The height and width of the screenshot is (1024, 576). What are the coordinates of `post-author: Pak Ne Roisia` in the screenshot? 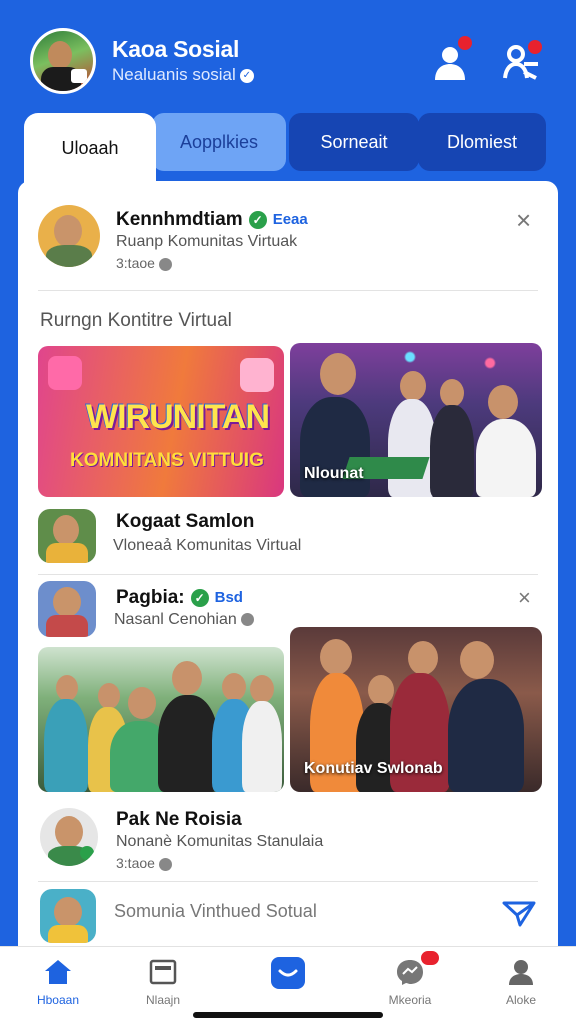 It's located at (179, 820).